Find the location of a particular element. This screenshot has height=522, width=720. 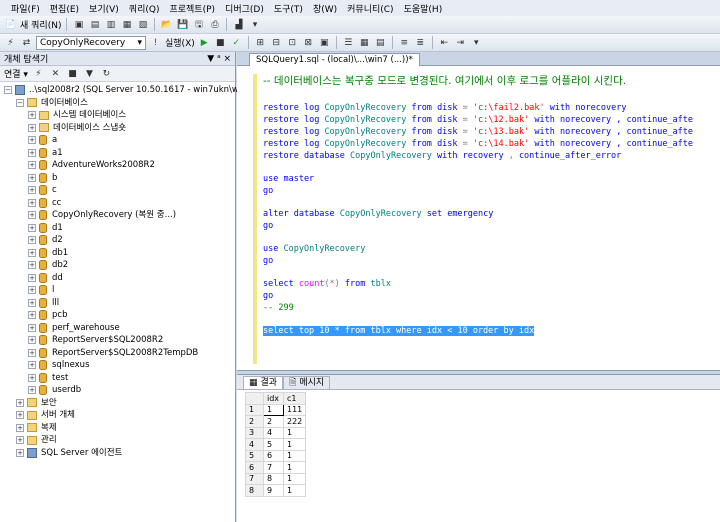

tree-node-server-folder: + 보안 is located at coordinates (36, 403).